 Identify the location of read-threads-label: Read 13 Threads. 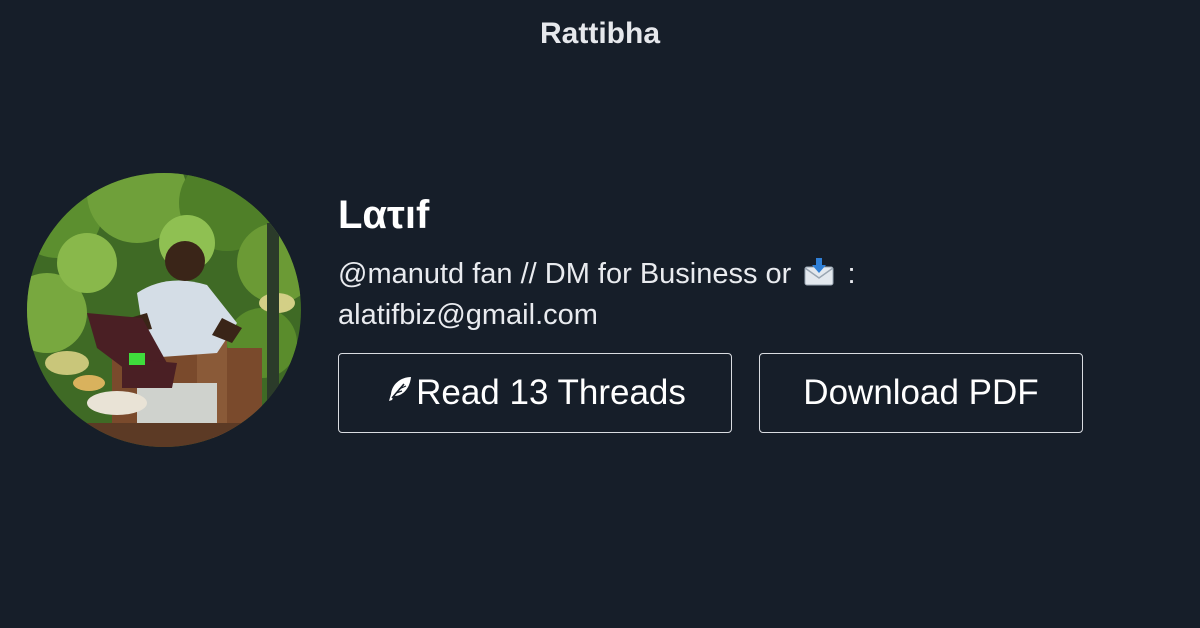
(551, 392).